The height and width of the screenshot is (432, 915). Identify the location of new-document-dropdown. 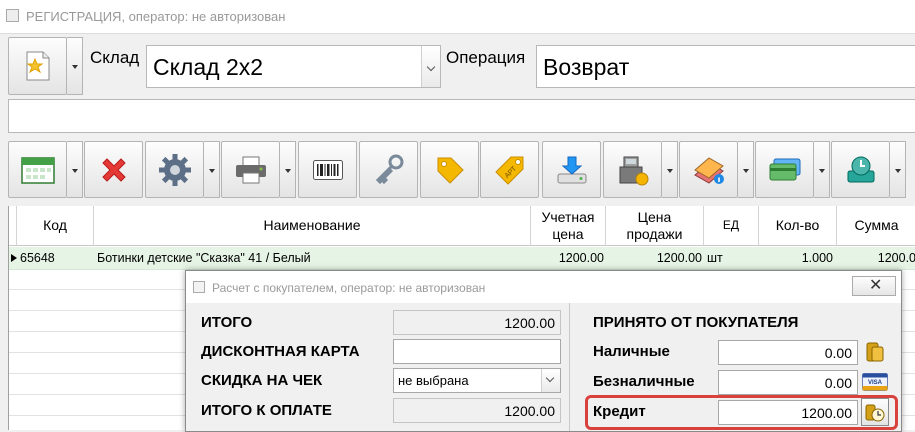
(75, 66).